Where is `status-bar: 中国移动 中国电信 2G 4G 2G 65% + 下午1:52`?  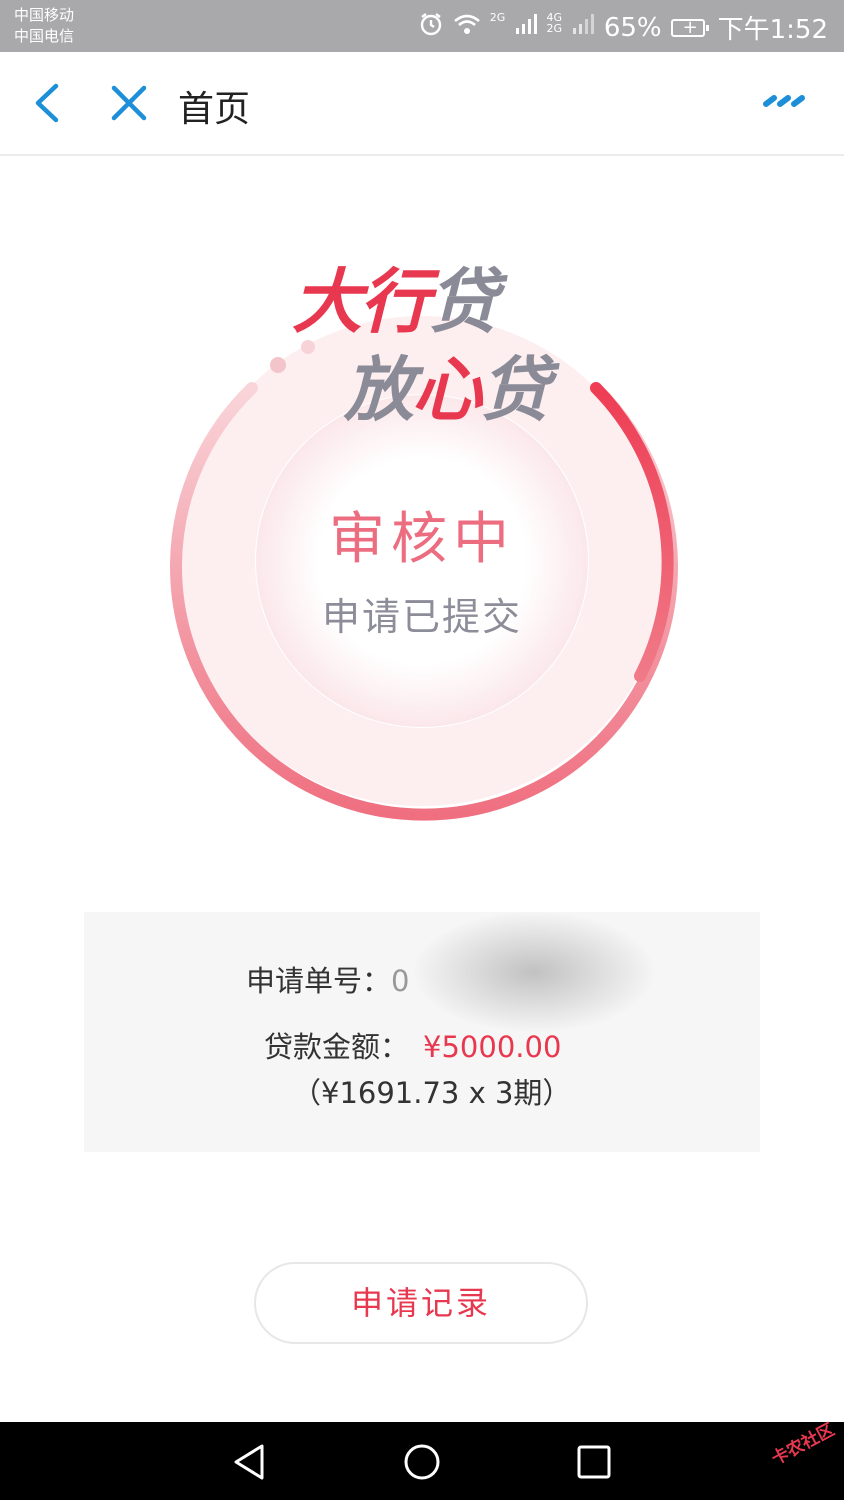
status-bar: 中国移动 中国电信 2G 4G 2G 65% + 下午1:52 is located at coordinates (422, 26).